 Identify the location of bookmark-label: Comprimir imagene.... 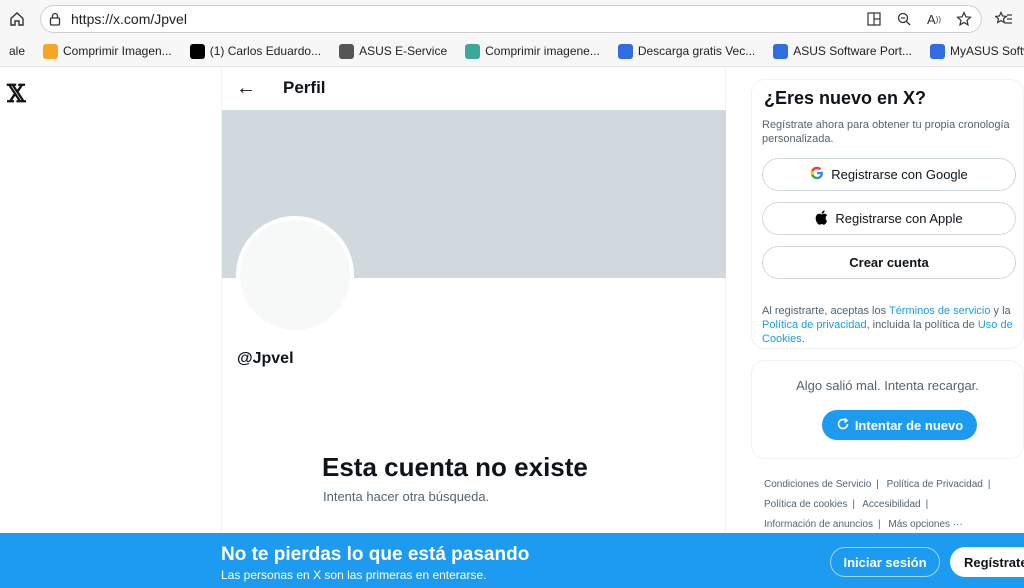
(542, 51).